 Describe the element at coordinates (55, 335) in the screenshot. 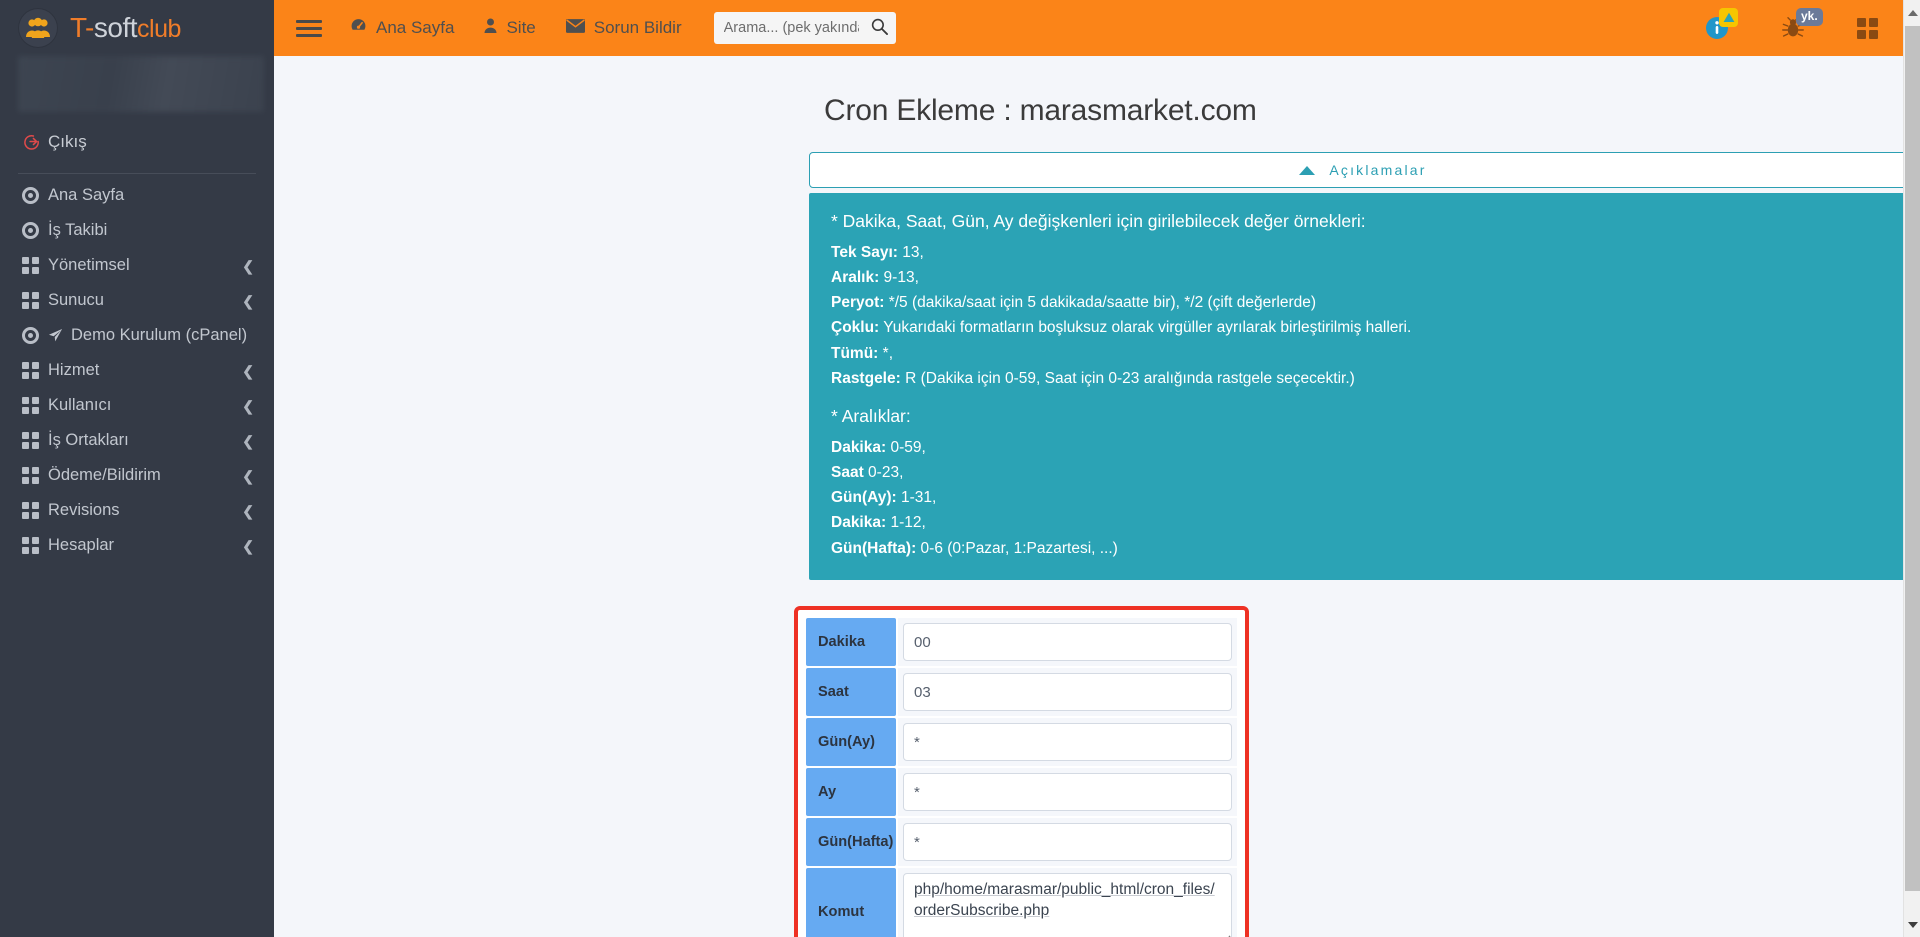

I see `paper-plane-icon` at that location.